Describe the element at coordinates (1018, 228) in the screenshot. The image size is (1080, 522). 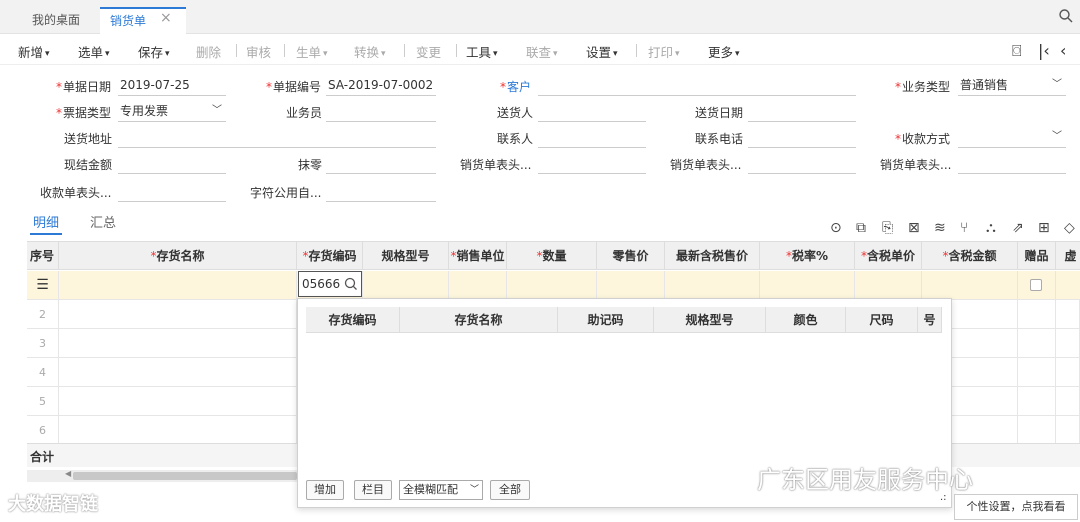
I see `export-icon: ⇗` at that location.